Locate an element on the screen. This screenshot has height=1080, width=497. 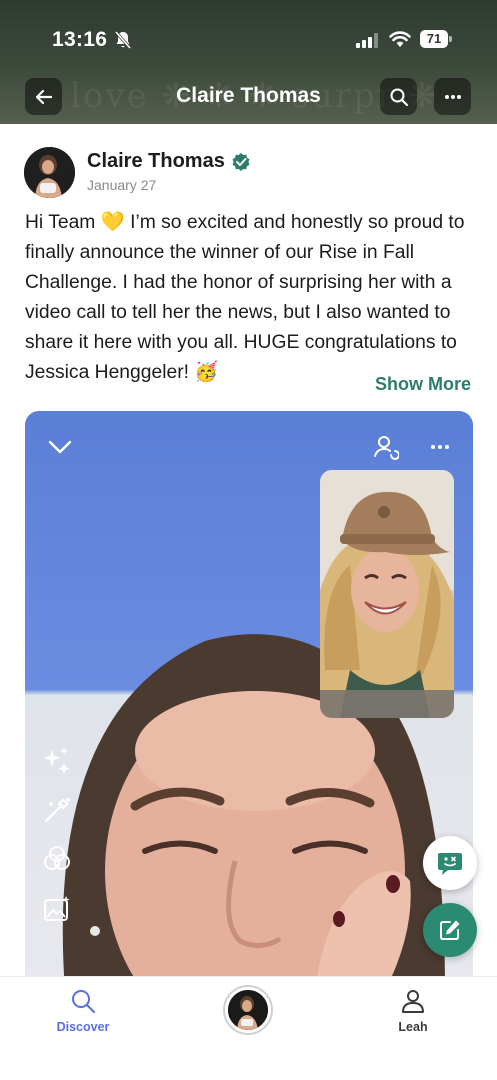
tab-profile-avatar is located at coordinates (248, 1010).